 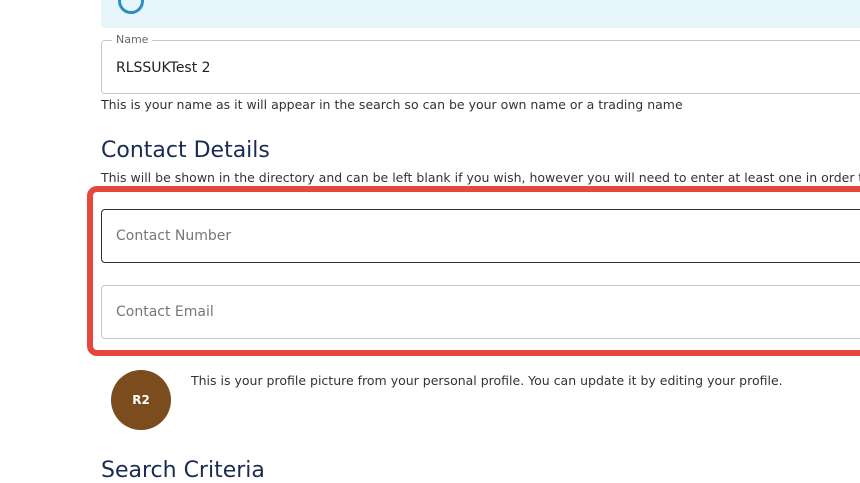 What do you see at coordinates (185, 150) in the screenshot?
I see `contact-details-heading: Contact Details` at bounding box center [185, 150].